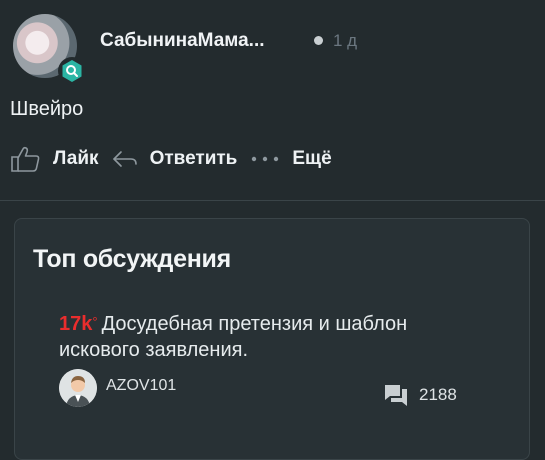 This screenshot has width=545, height=460. I want to click on comments-icon, so click(396, 395).